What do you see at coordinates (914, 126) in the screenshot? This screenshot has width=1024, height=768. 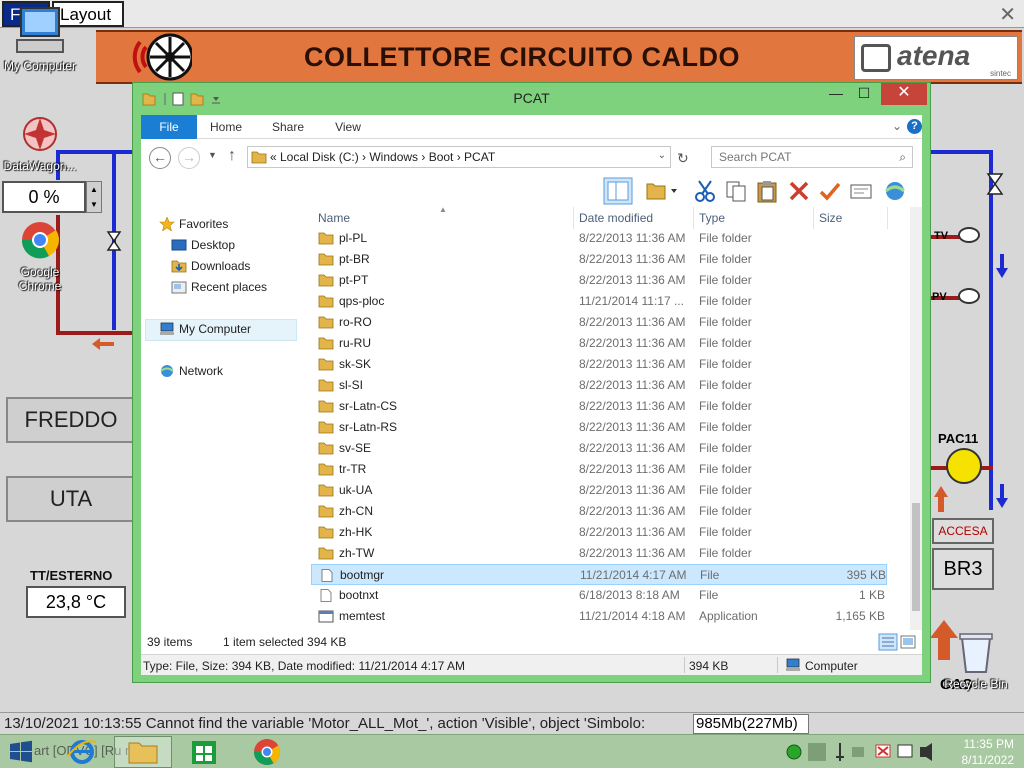 I see `help-icon: ?` at bounding box center [914, 126].